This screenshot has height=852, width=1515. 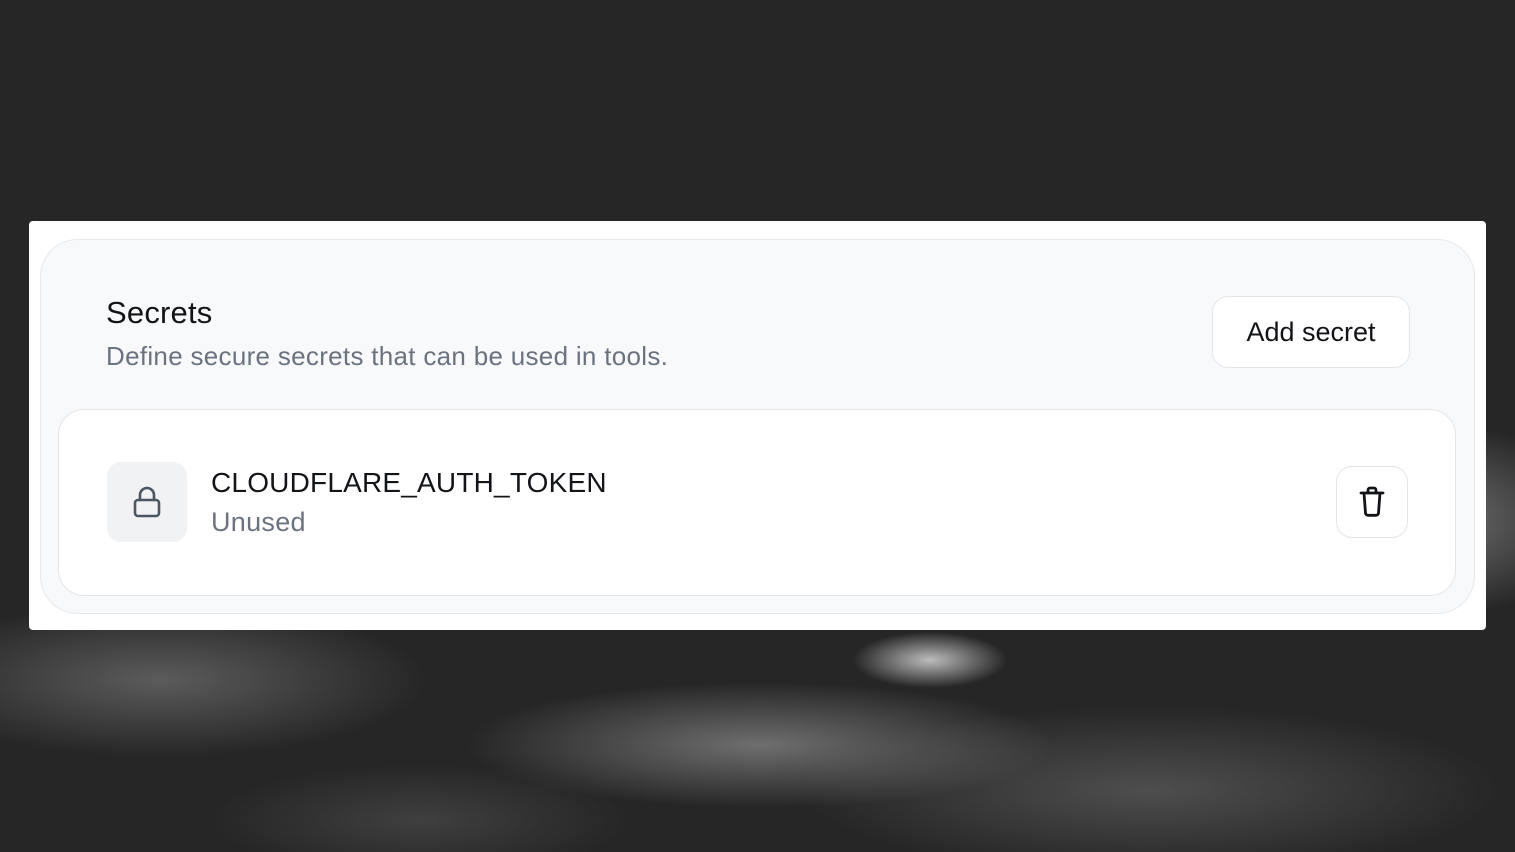 What do you see at coordinates (147, 502) in the screenshot?
I see `lock-icon` at bounding box center [147, 502].